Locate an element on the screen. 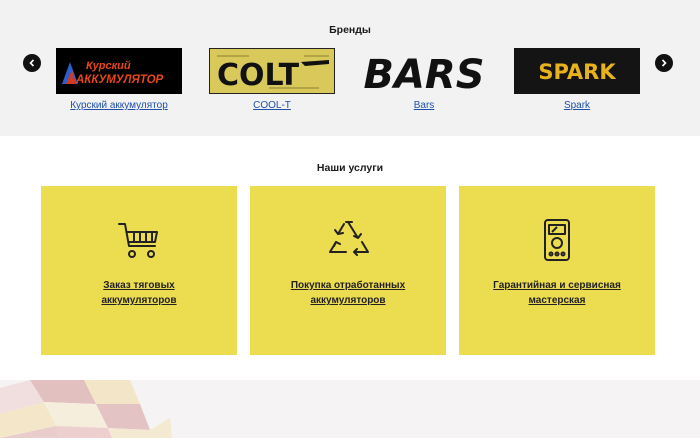 Image resolution: width=700 pixels, height=443 pixels. recycle-icon is located at coordinates (349, 238).